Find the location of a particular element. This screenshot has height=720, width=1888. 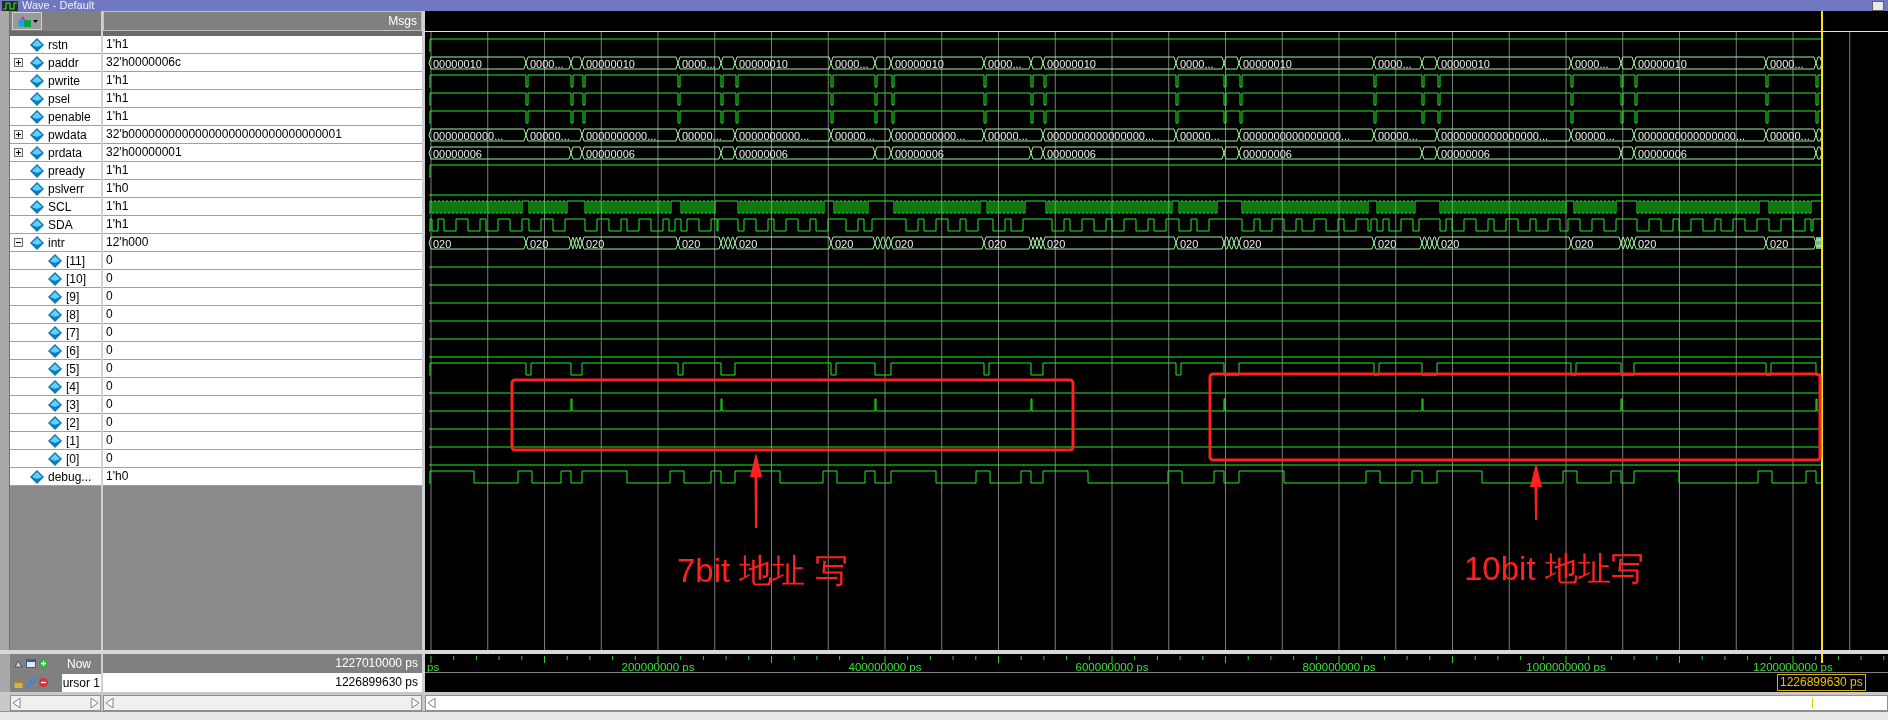

list-row: [3] is located at coordinates (55, 405).